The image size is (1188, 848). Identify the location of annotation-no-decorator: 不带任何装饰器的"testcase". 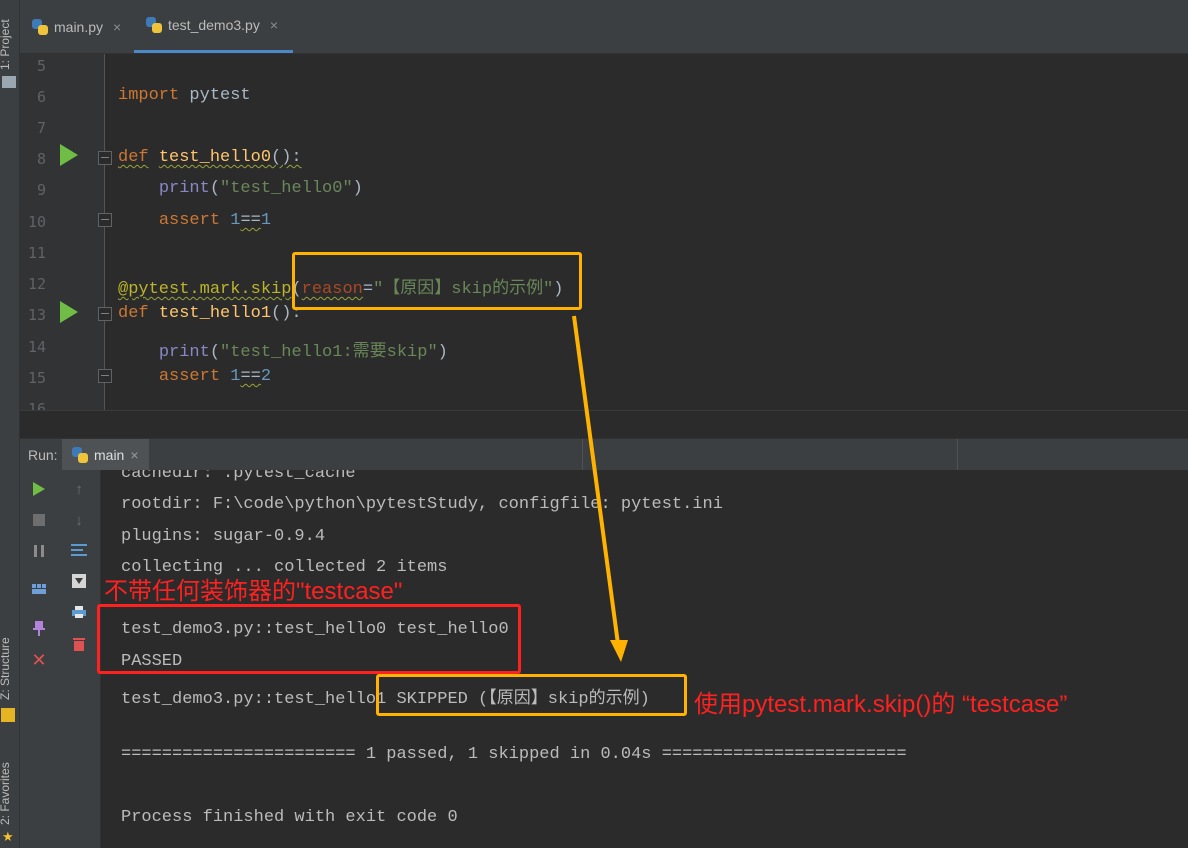
(253, 591).